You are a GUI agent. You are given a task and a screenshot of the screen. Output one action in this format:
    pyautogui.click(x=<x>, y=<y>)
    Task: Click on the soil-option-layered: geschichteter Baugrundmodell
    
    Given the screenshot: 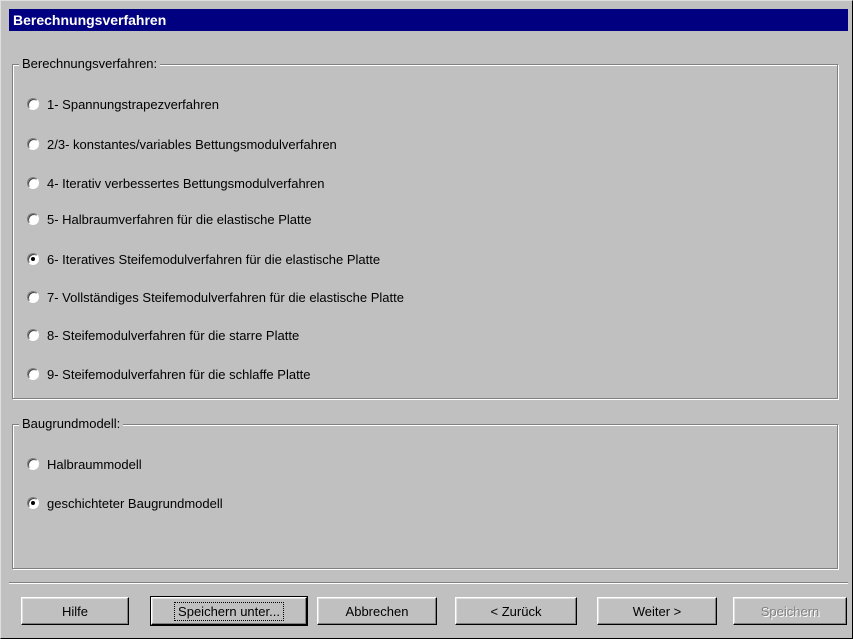 What is the action you would take?
    pyautogui.click(x=125, y=503)
    